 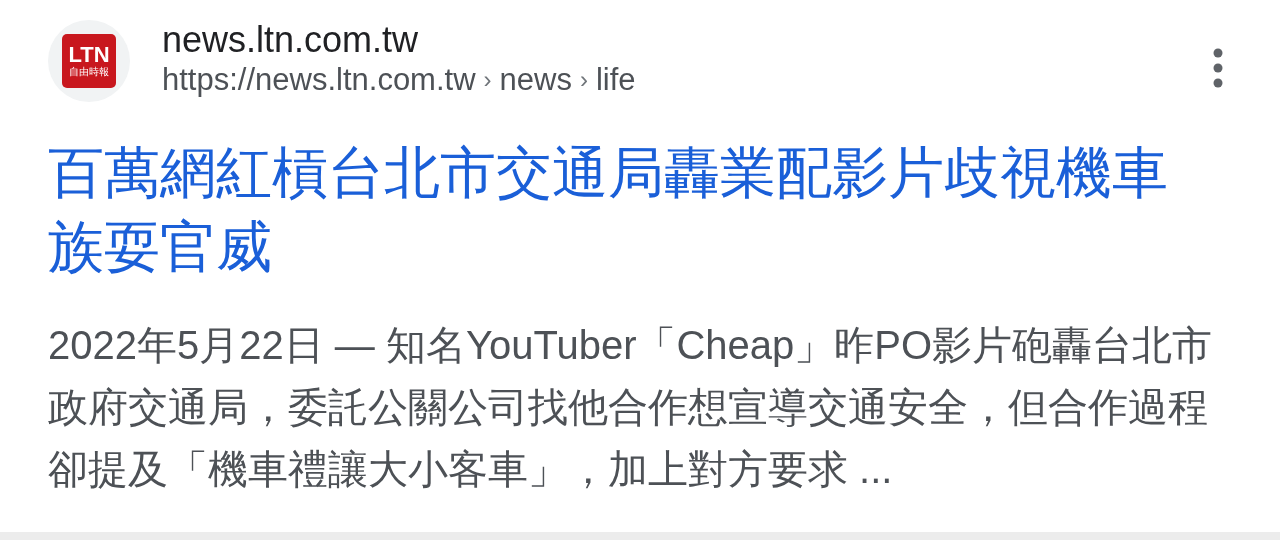 I want to click on site-name: news.ltn.com.tw, so click(x=399, y=40).